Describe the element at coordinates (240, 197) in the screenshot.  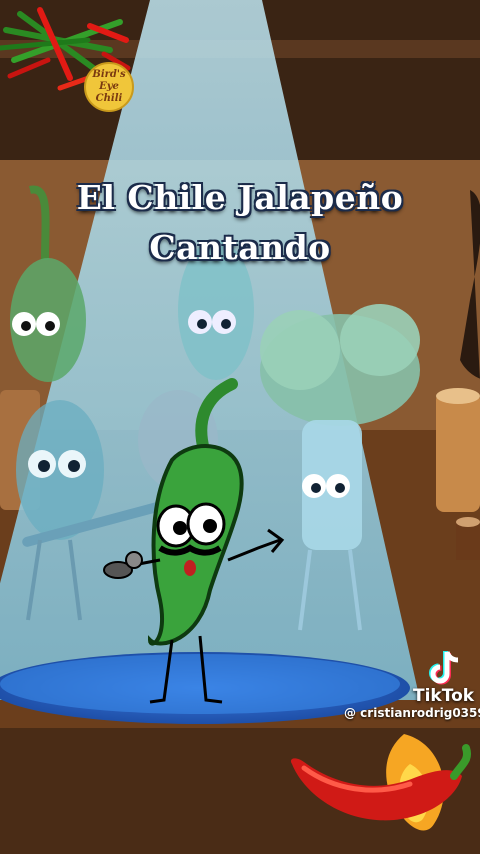
I see `video-title-line1: El Chile Jalapeño` at that location.